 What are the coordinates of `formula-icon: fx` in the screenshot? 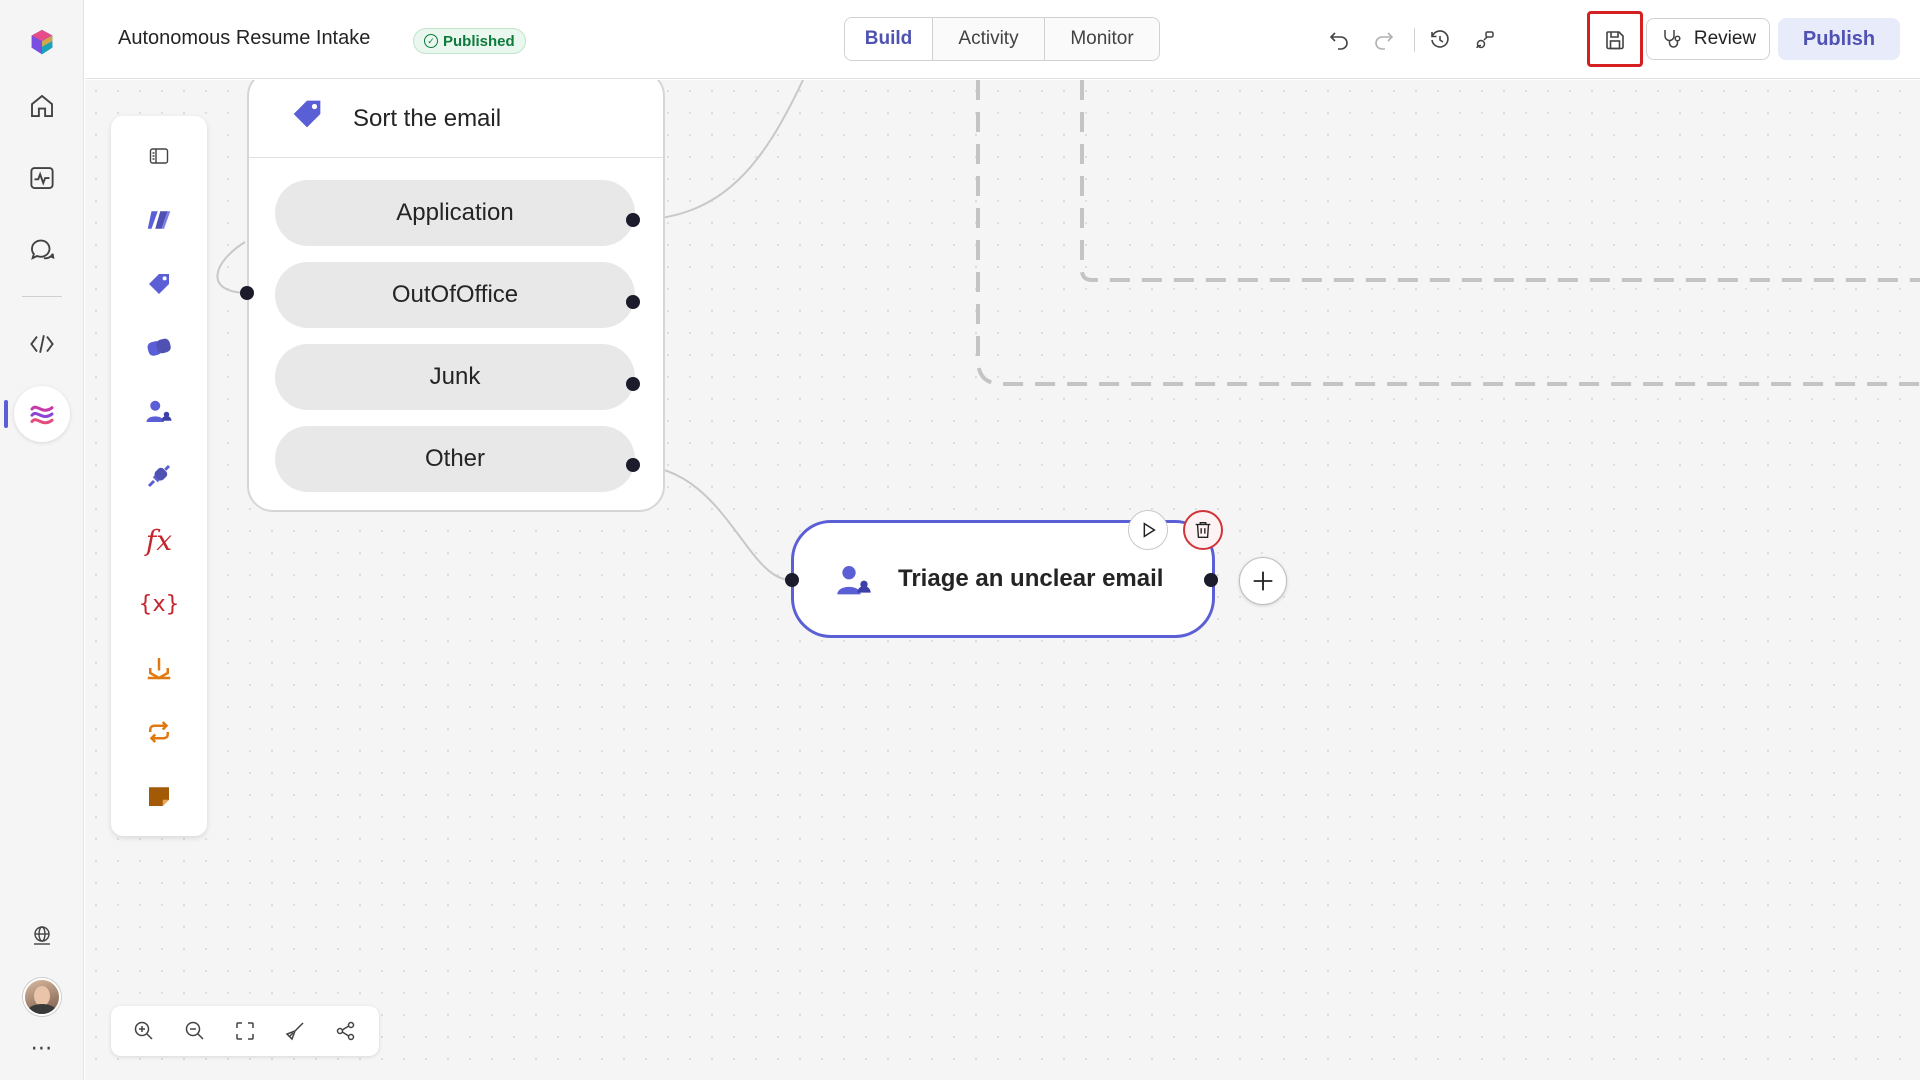 It's located at (159, 540).